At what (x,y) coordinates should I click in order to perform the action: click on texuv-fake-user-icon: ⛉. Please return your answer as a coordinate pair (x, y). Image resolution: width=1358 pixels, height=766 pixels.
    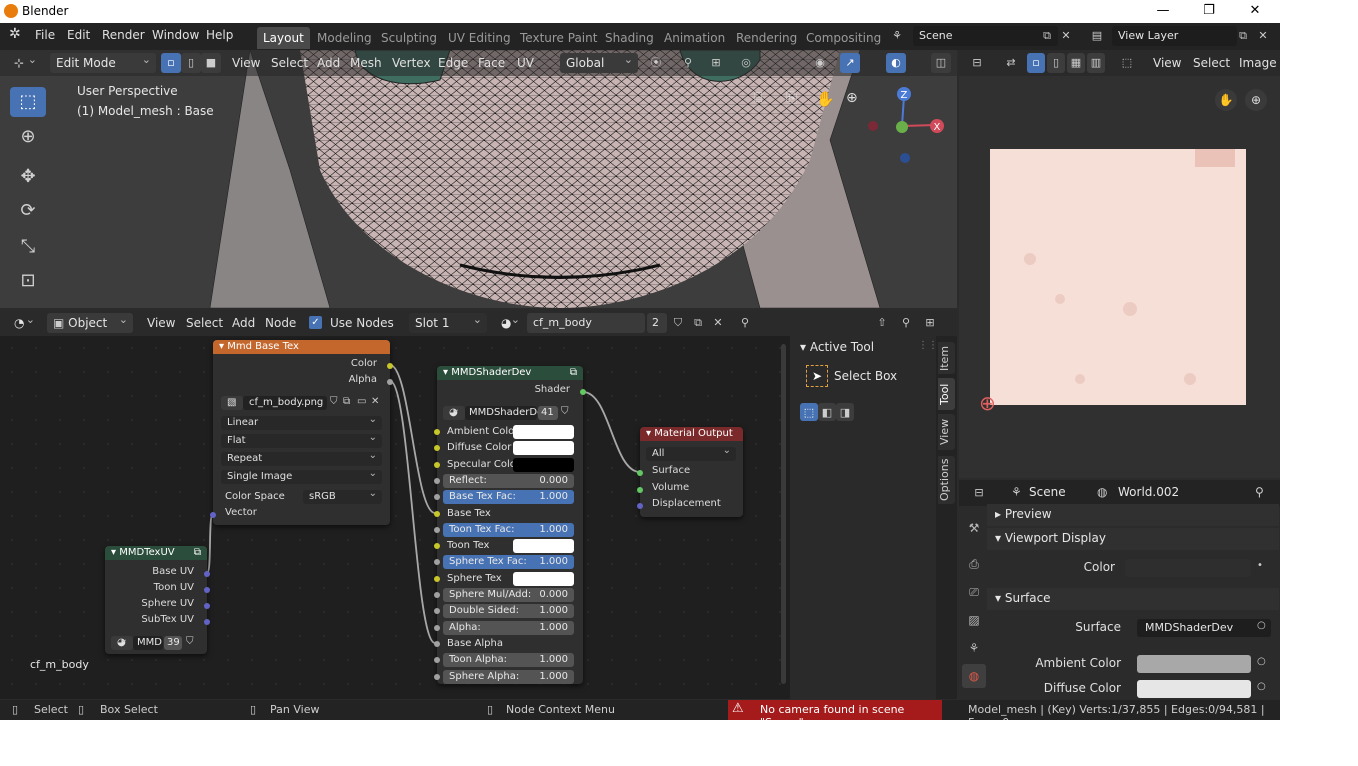
    Looking at the image, I should click on (190, 641).